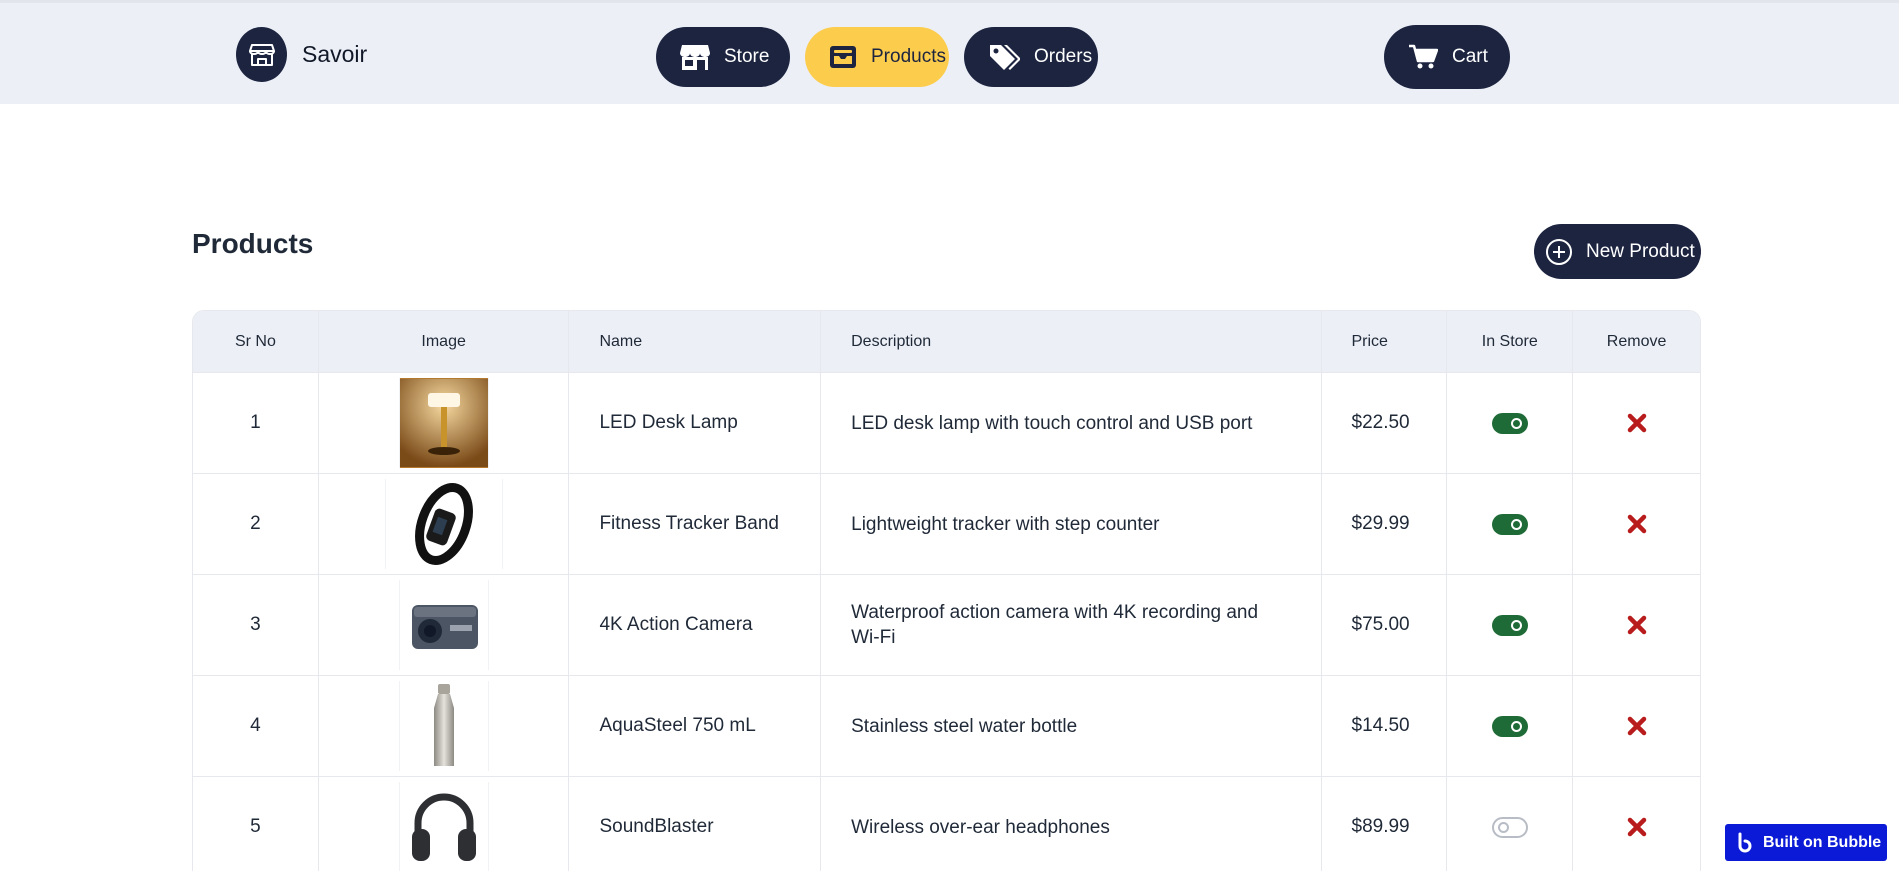 The height and width of the screenshot is (871, 1899). I want to click on sr-no-cell: 4, so click(256, 726).